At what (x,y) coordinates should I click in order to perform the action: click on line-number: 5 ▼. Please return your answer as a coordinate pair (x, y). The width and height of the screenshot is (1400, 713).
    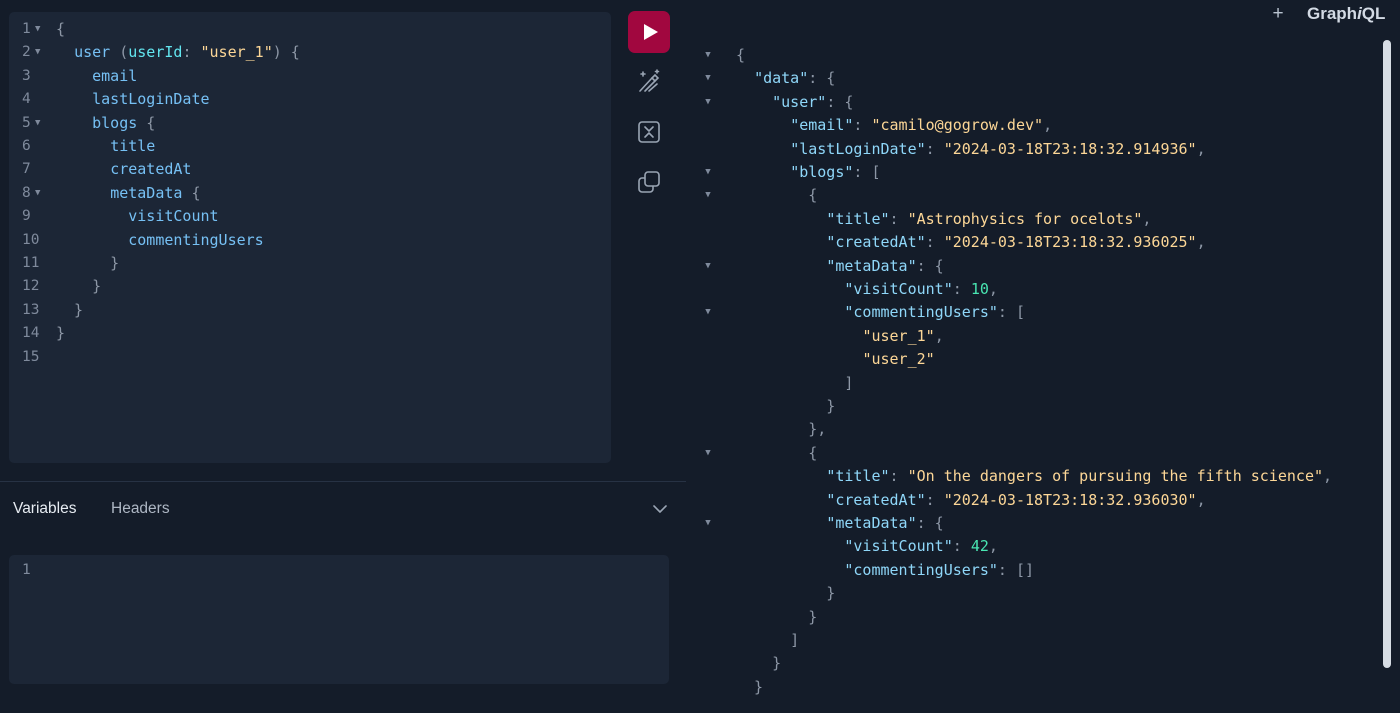
    Looking at the image, I should click on (29, 123).